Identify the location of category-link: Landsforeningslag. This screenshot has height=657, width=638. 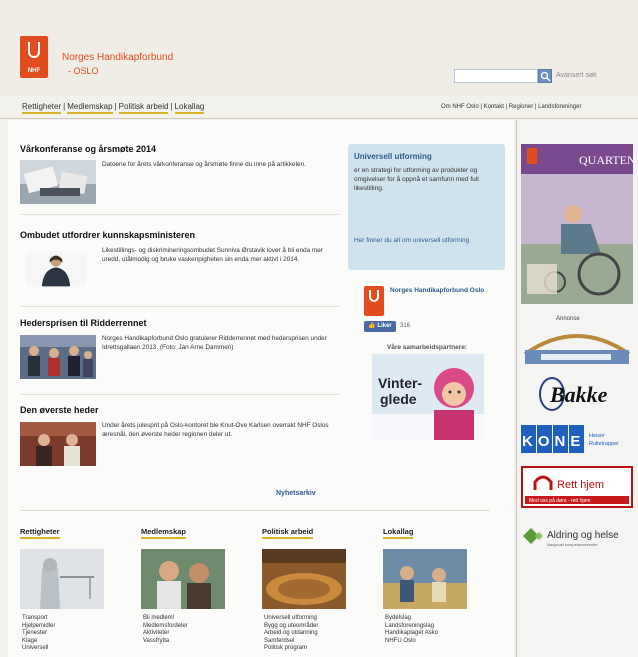
(435, 627).